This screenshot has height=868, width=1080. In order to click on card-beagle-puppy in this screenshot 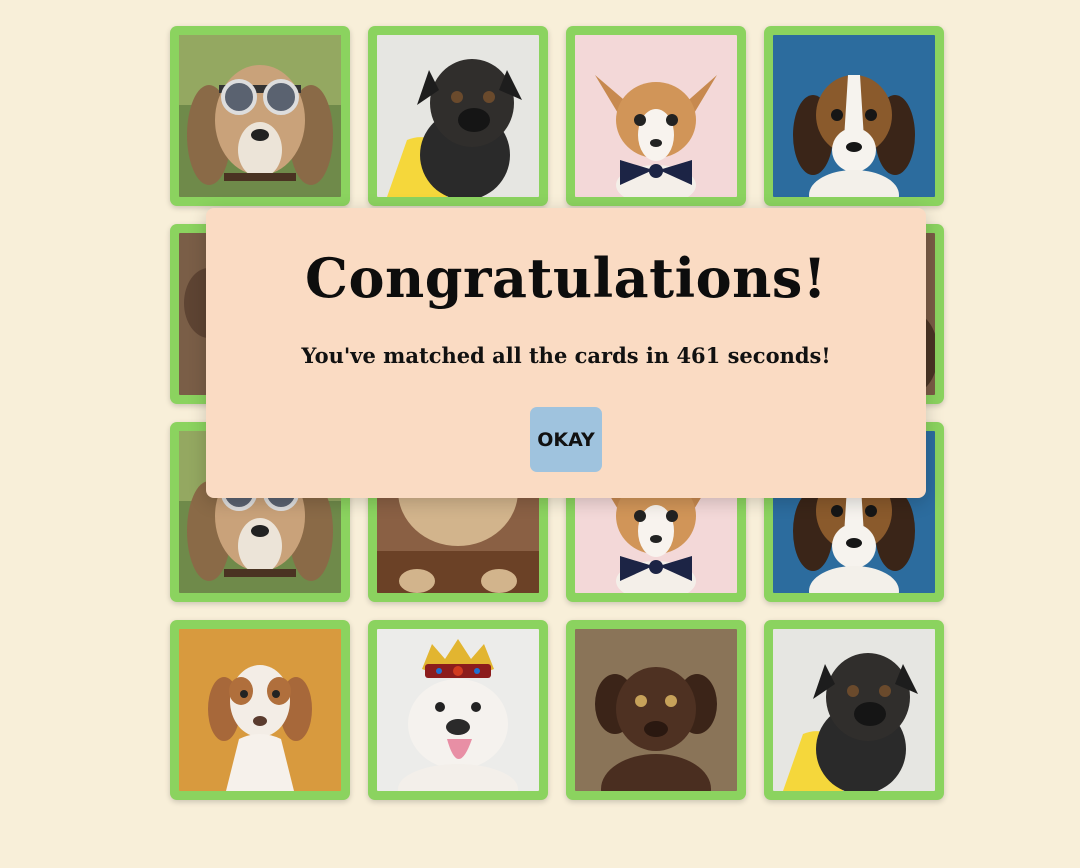, I will do `click(854, 116)`.